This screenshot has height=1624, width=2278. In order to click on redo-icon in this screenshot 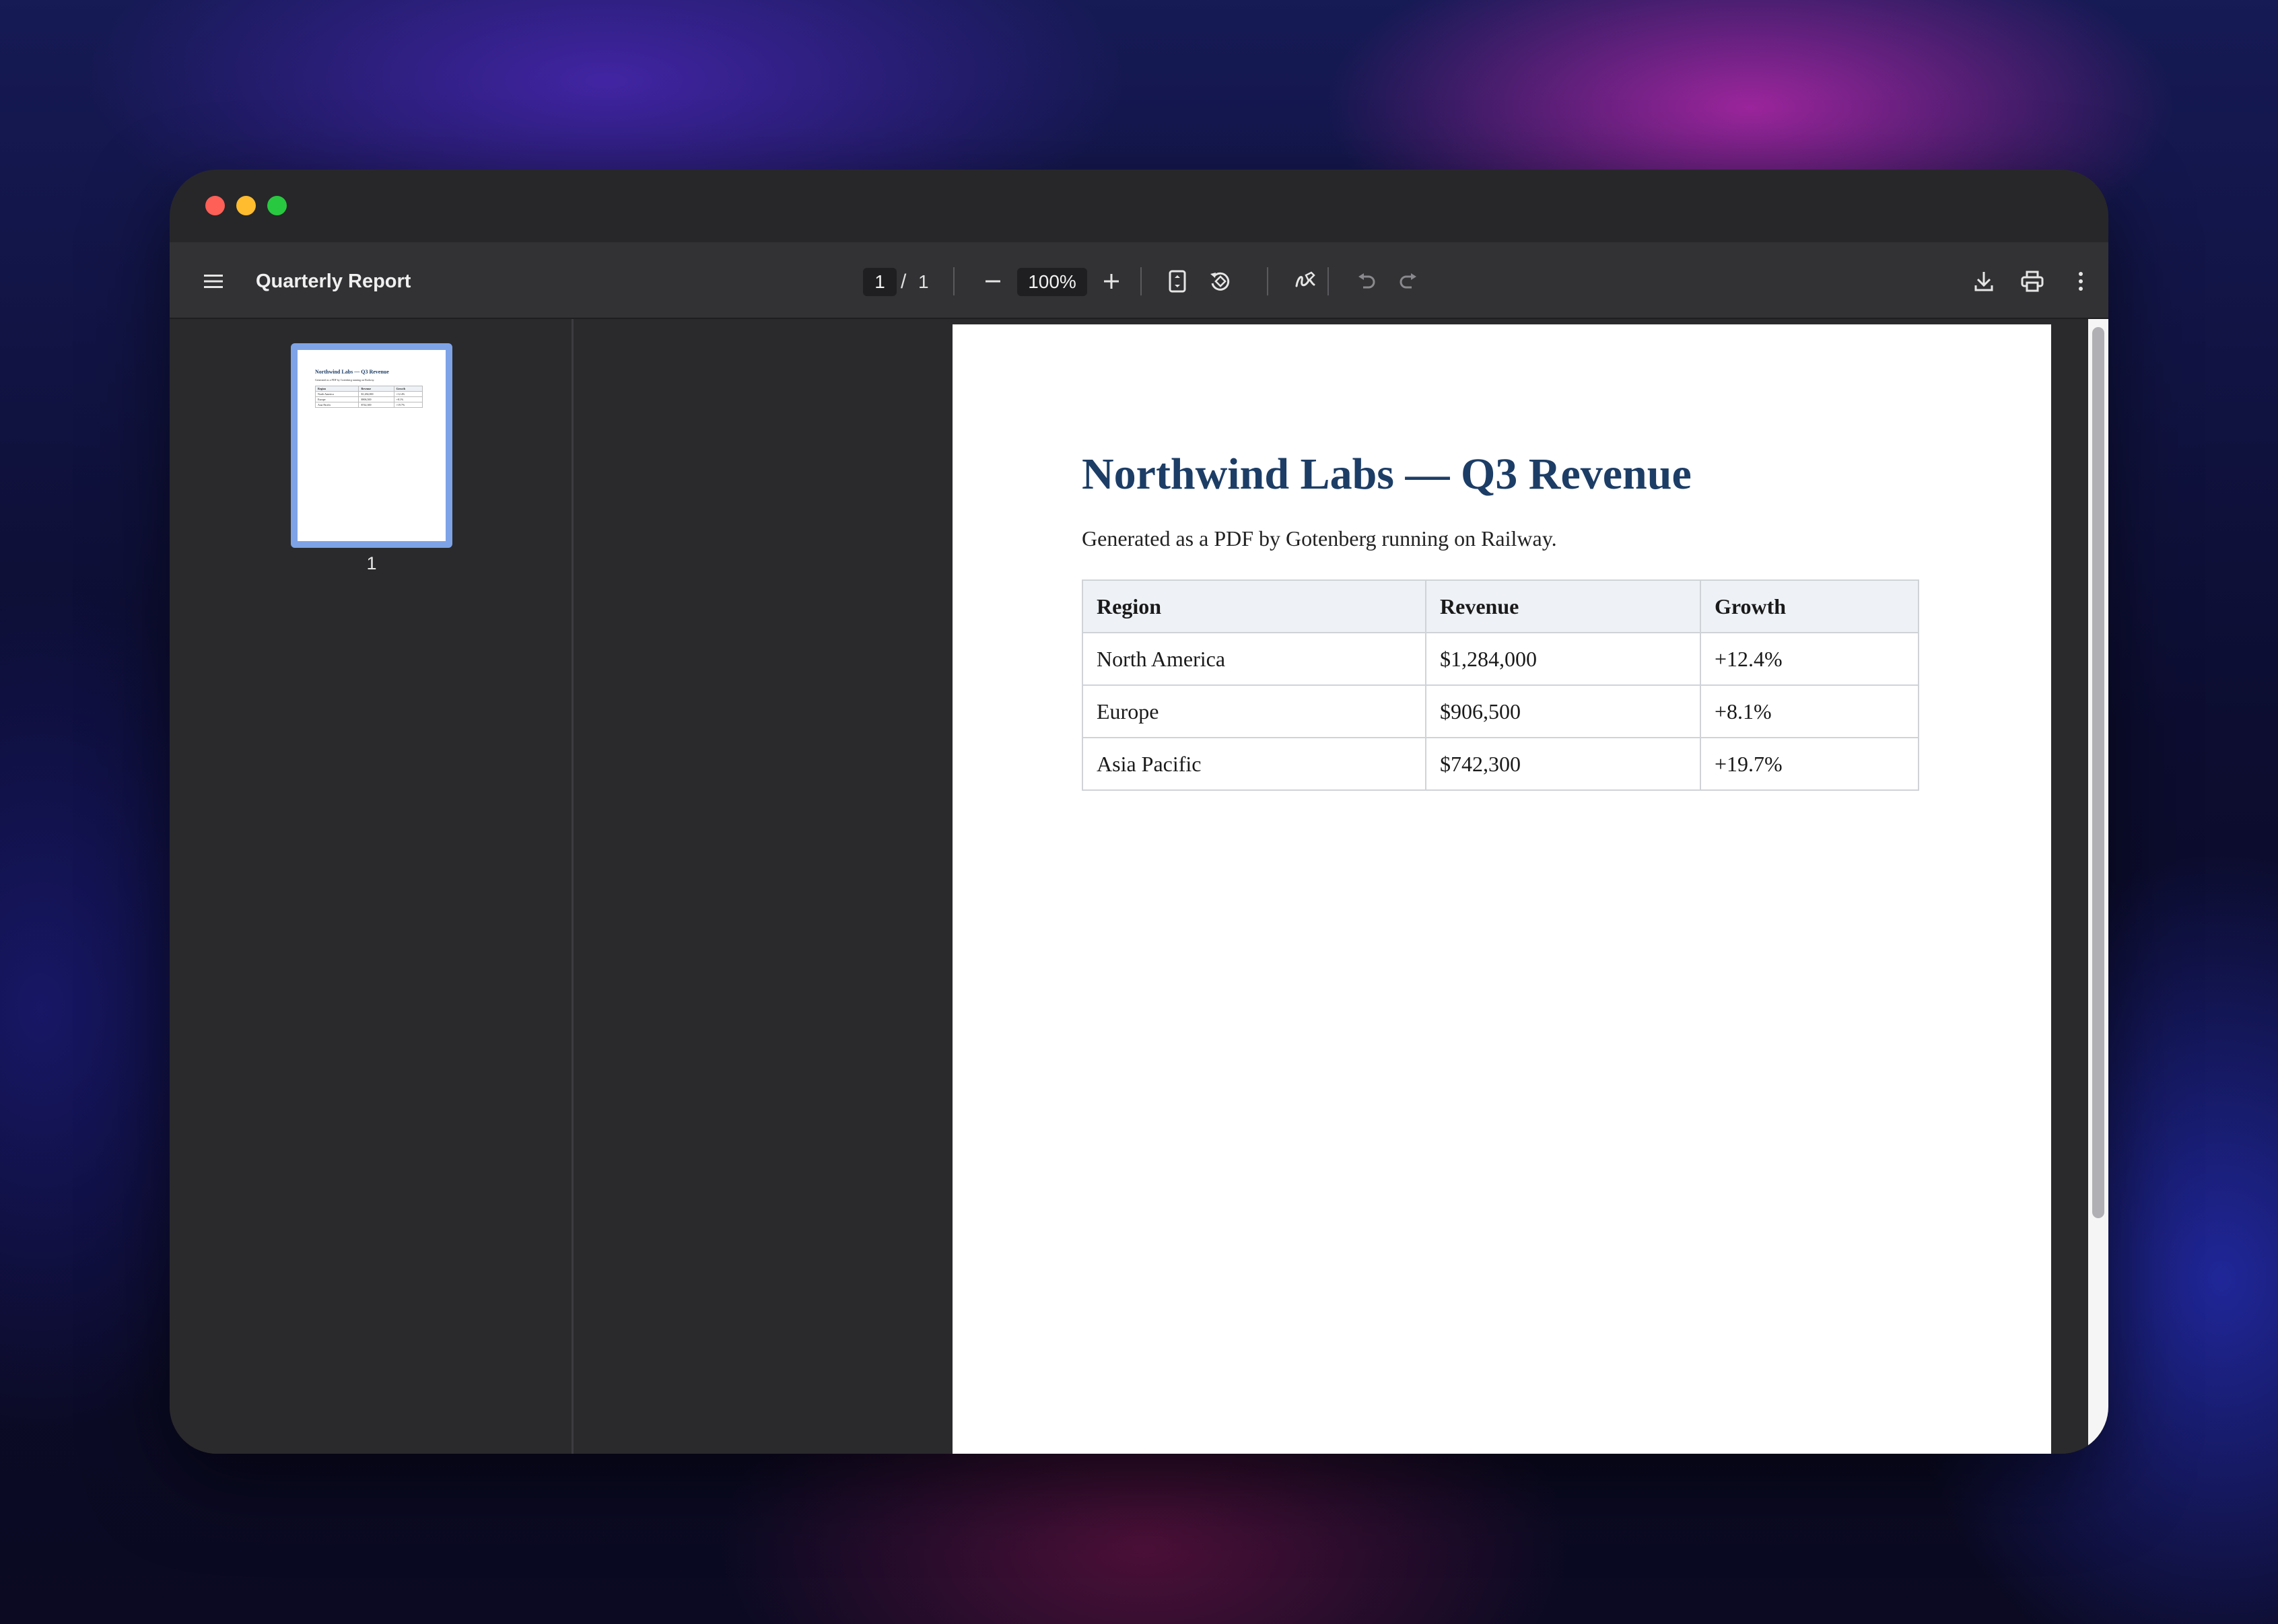, I will do `click(1408, 281)`.